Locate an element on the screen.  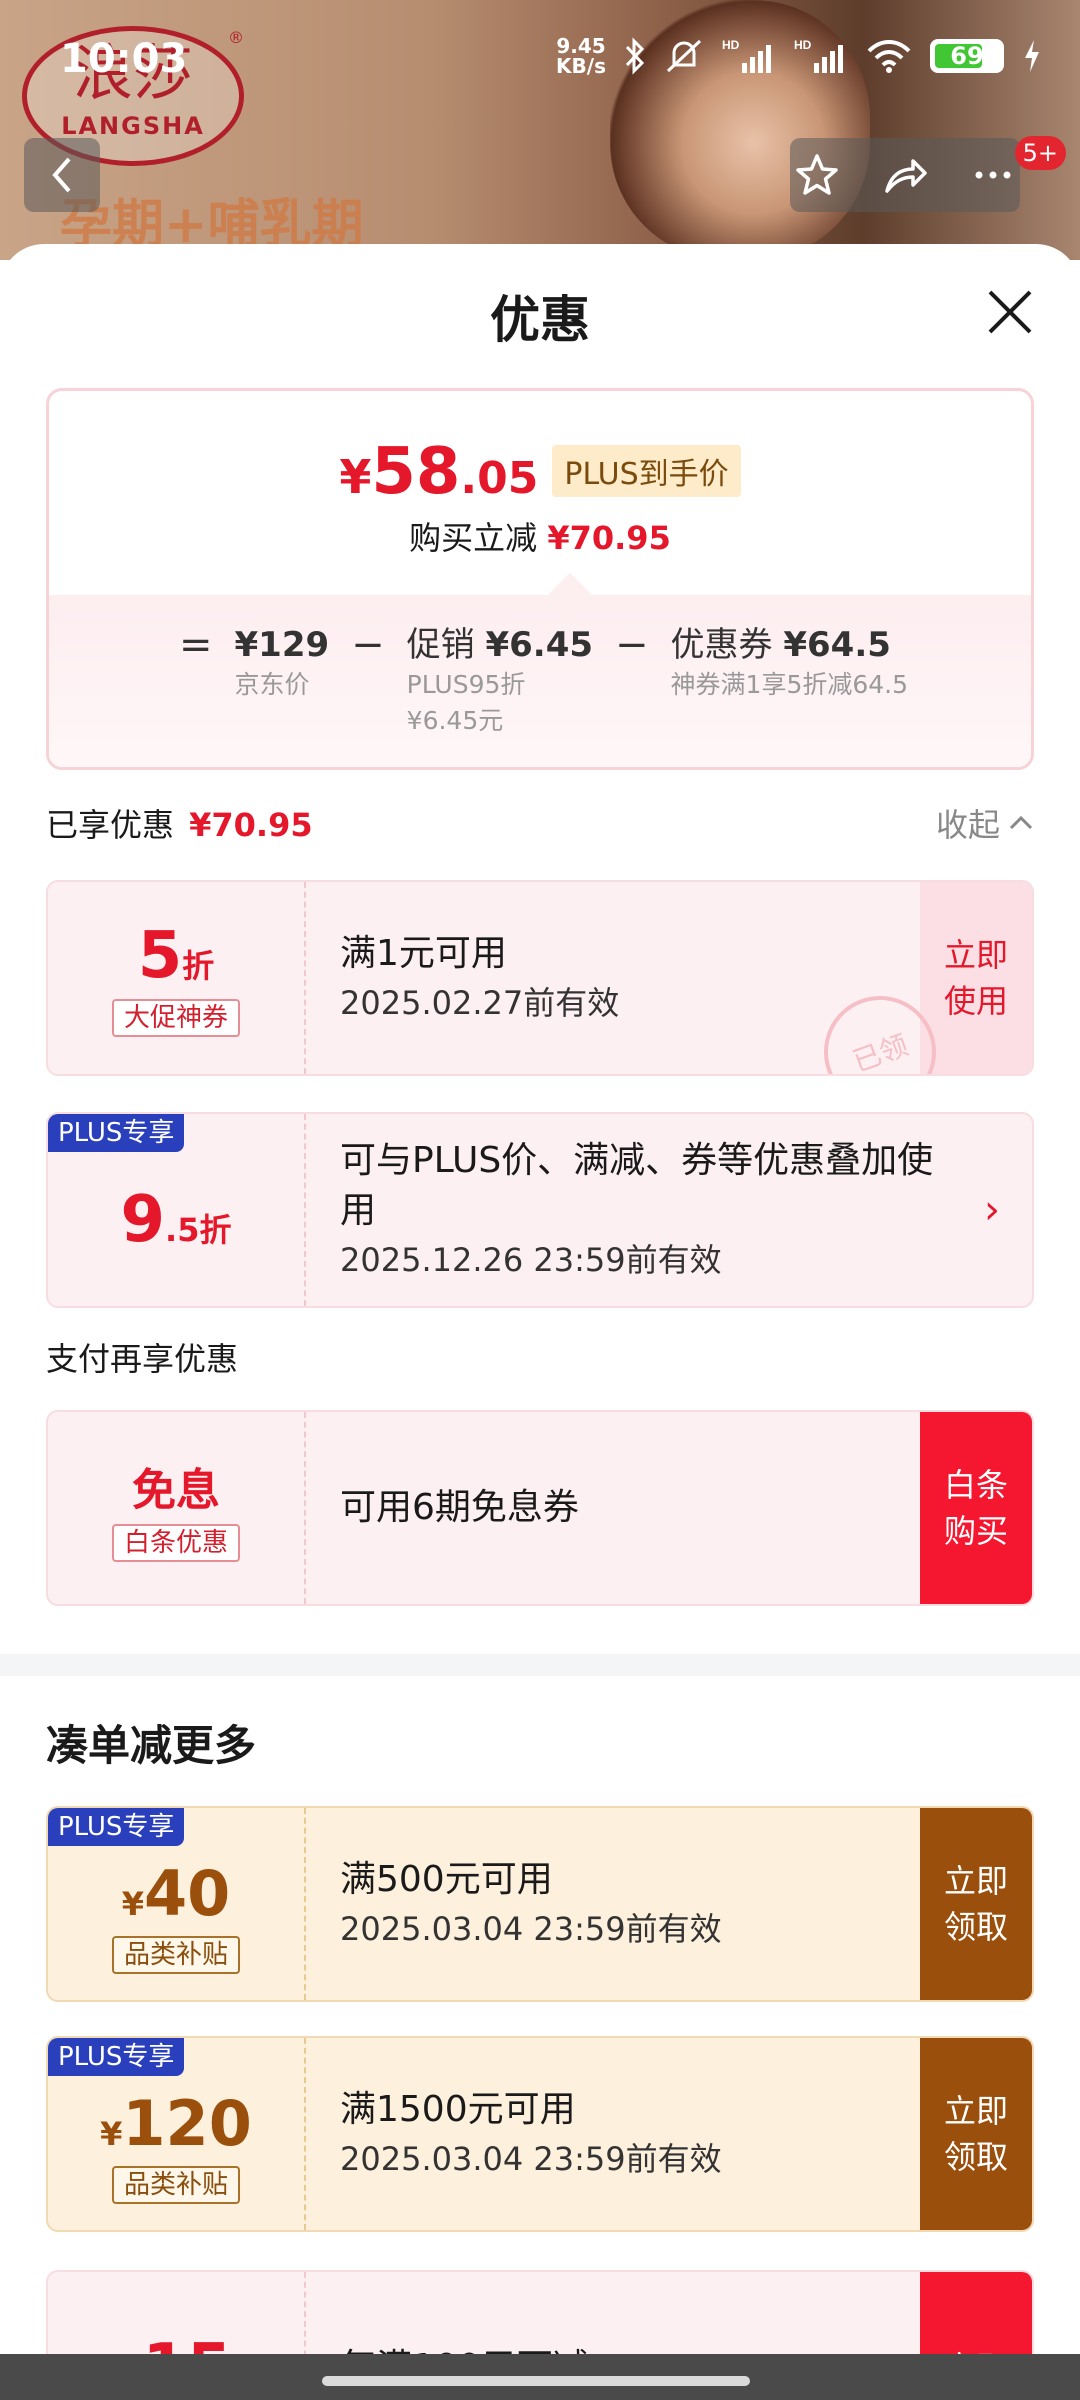
plus-price-tag: PLUS到手价 is located at coordinates (646, 471).